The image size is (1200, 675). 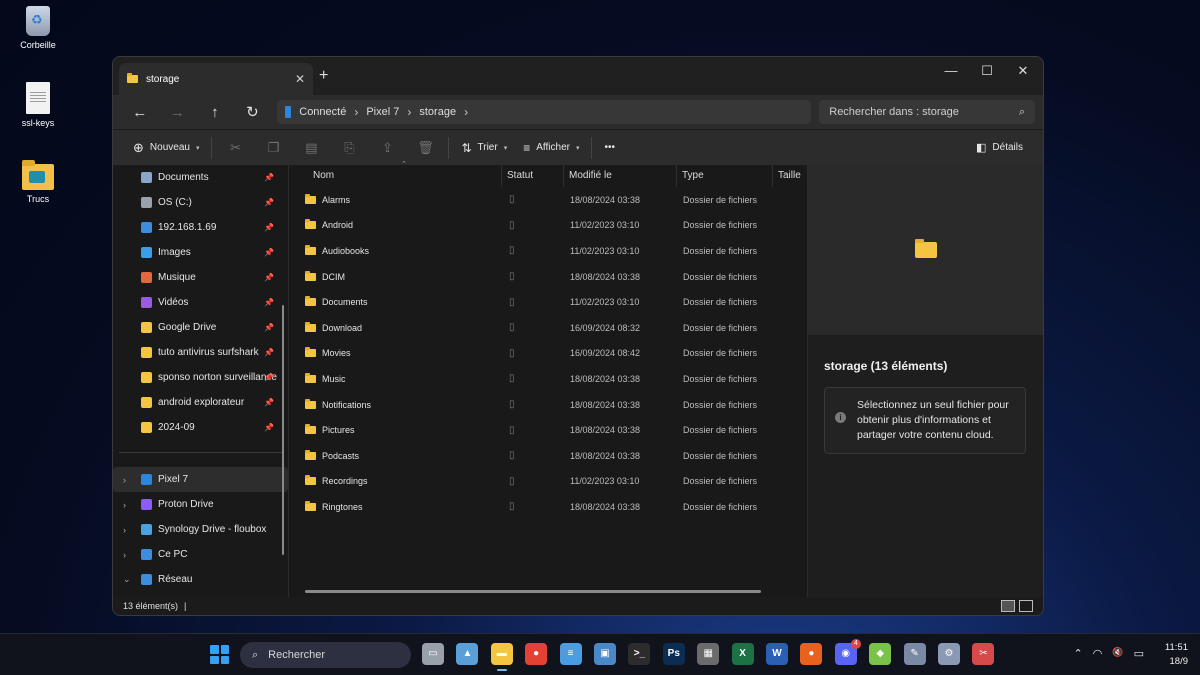 I want to click on share-icon: ⇪, so click(x=387, y=148).